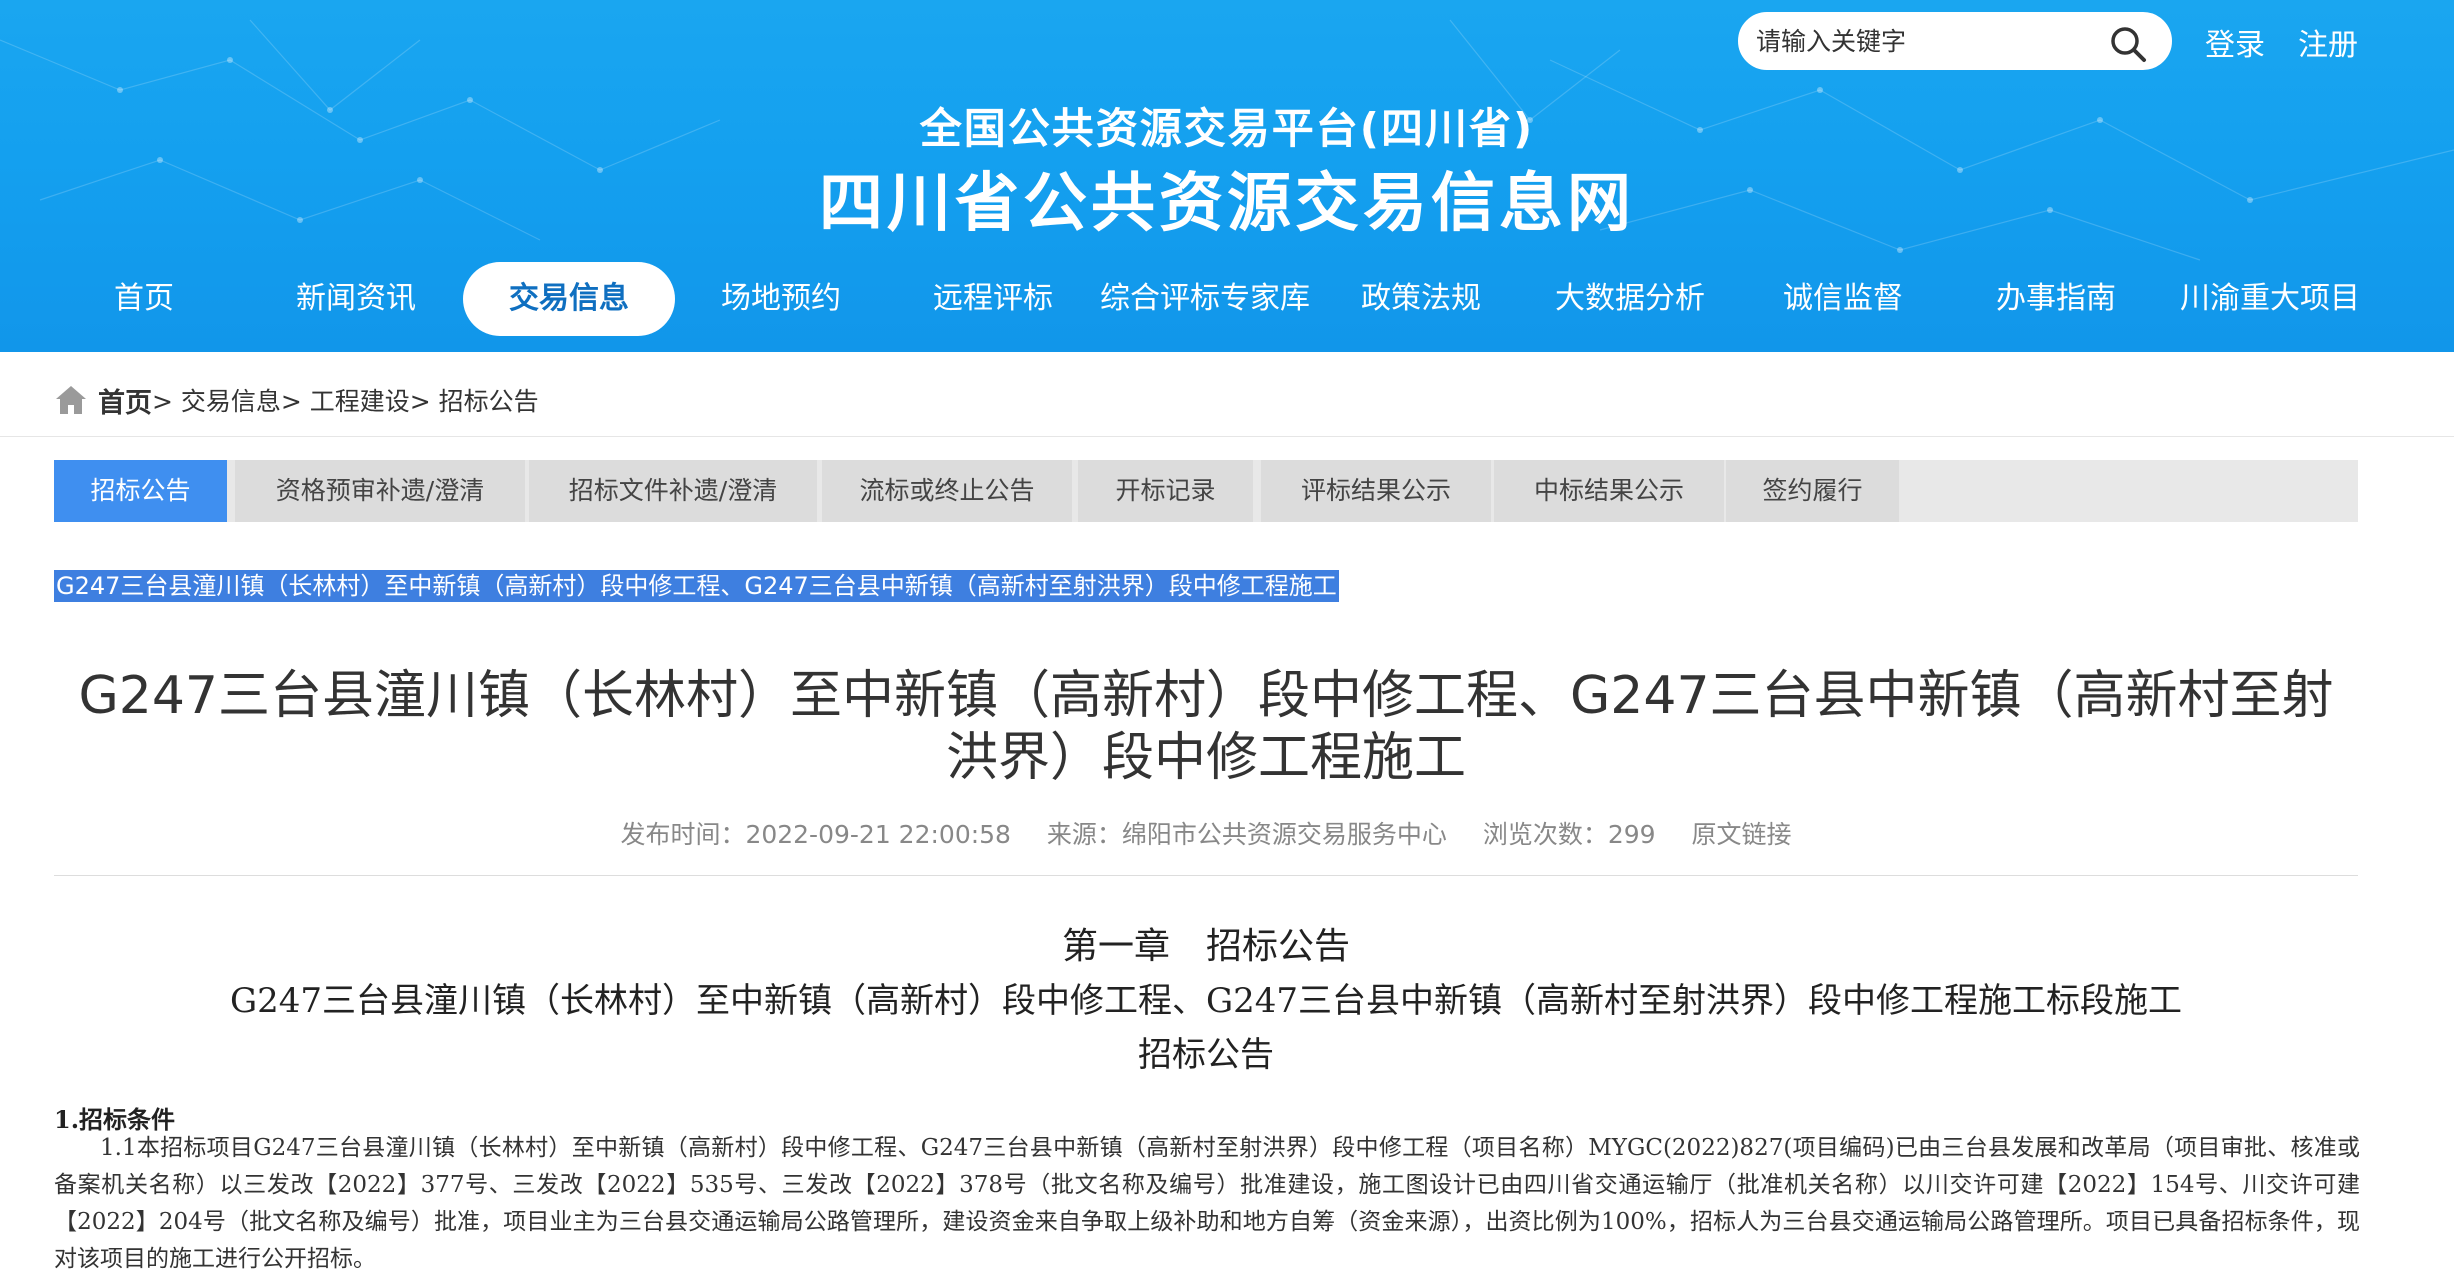  Describe the element at coordinates (1246, 834) in the screenshot. I see `article-source: 来源：绵阳市公共资源交易服务中心` at that location.